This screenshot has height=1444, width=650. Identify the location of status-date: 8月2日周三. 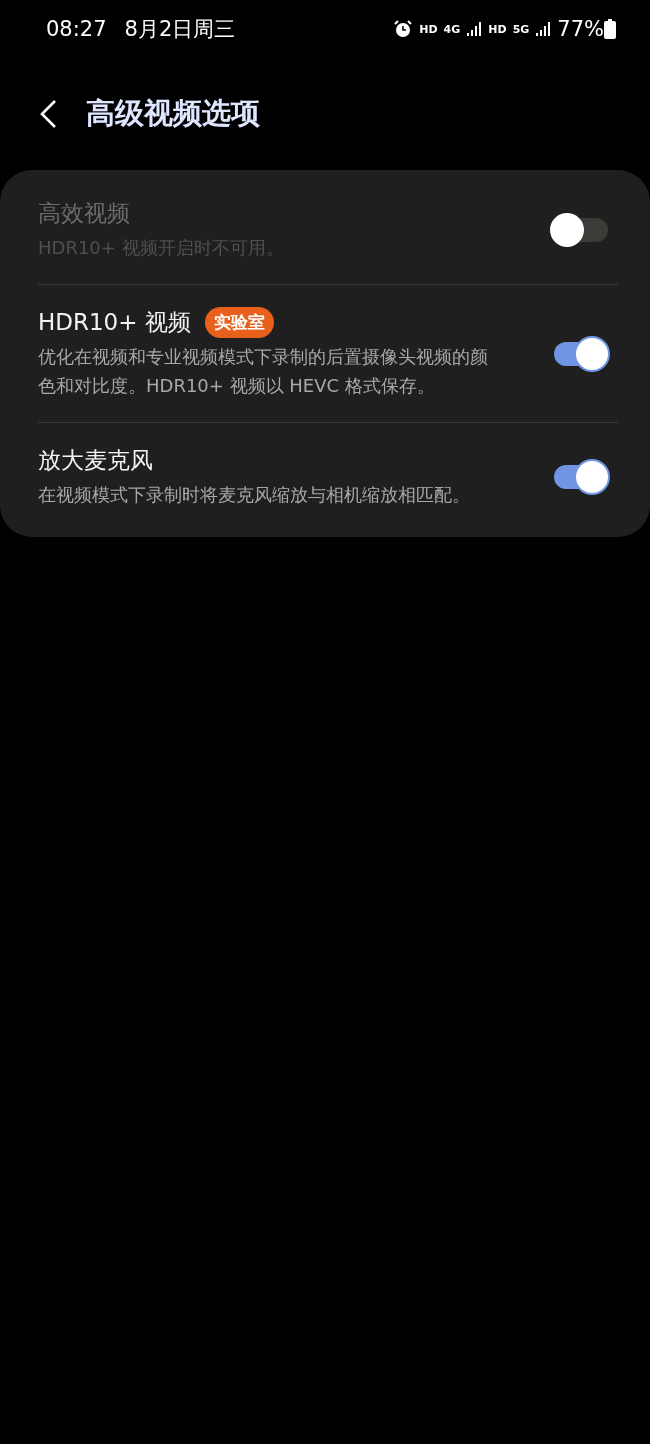
(180, 29).